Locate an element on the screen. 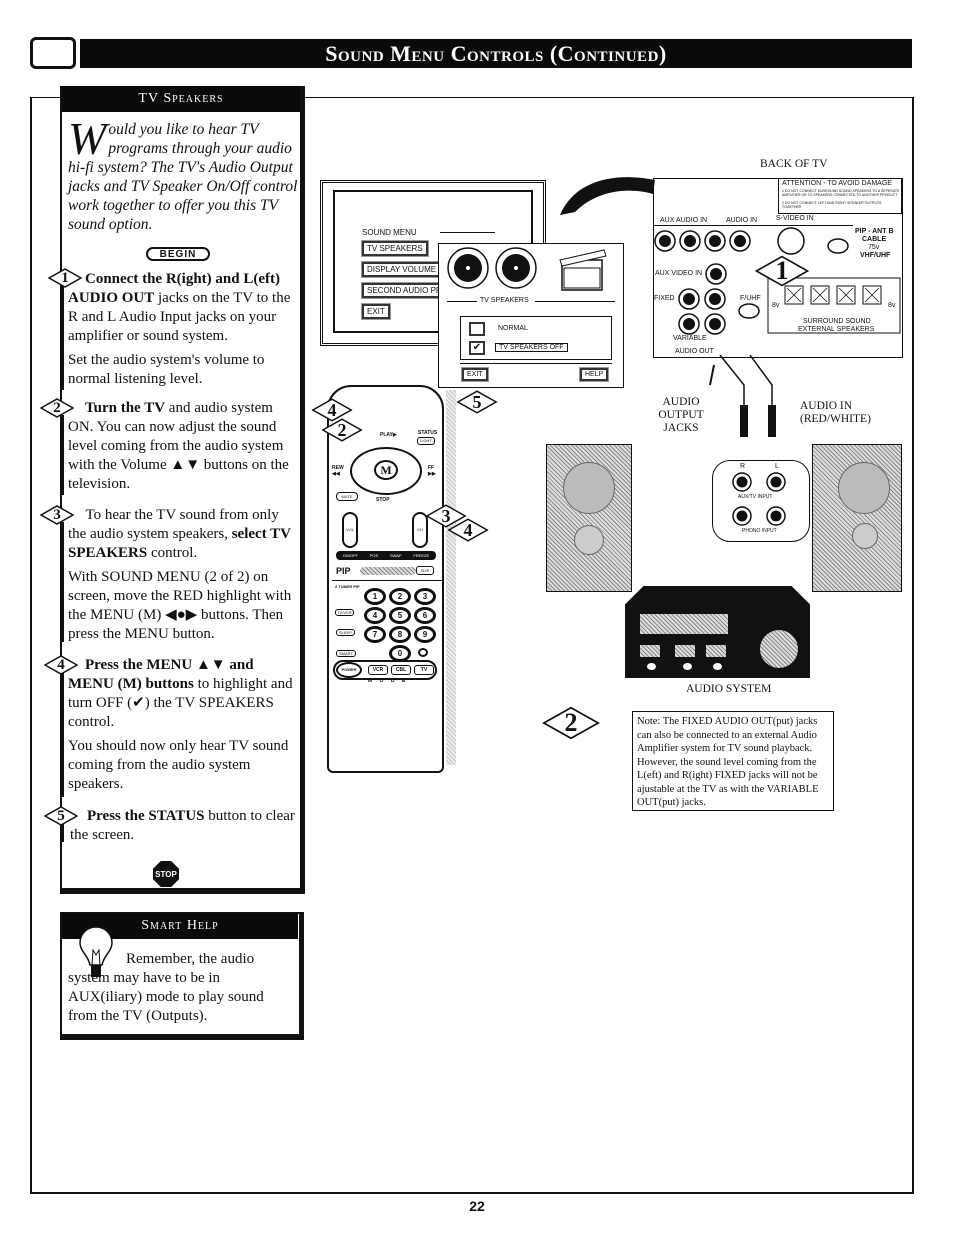  remote-sleep-button: SLEEP is located at coordinates (345, 632).